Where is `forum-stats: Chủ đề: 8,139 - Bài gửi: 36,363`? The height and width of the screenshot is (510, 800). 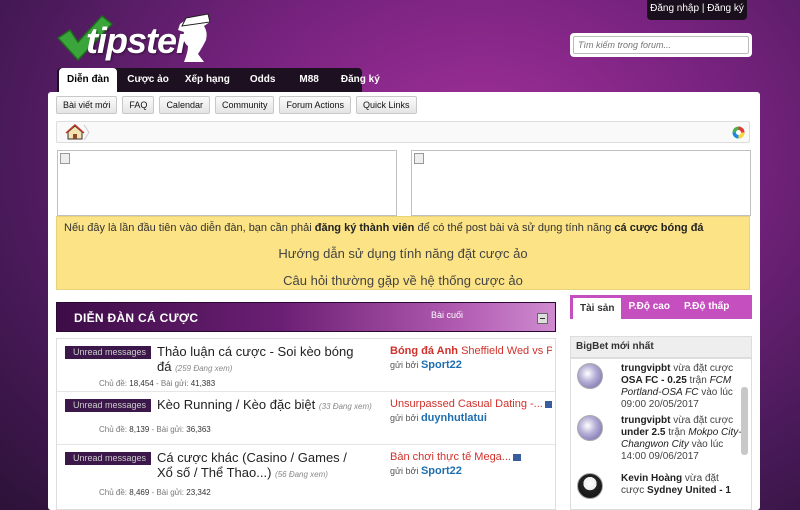
forum-stats: Chủ đề: 8,139 - Bài gửi: 36,363 is located at coordinates (155, 429).